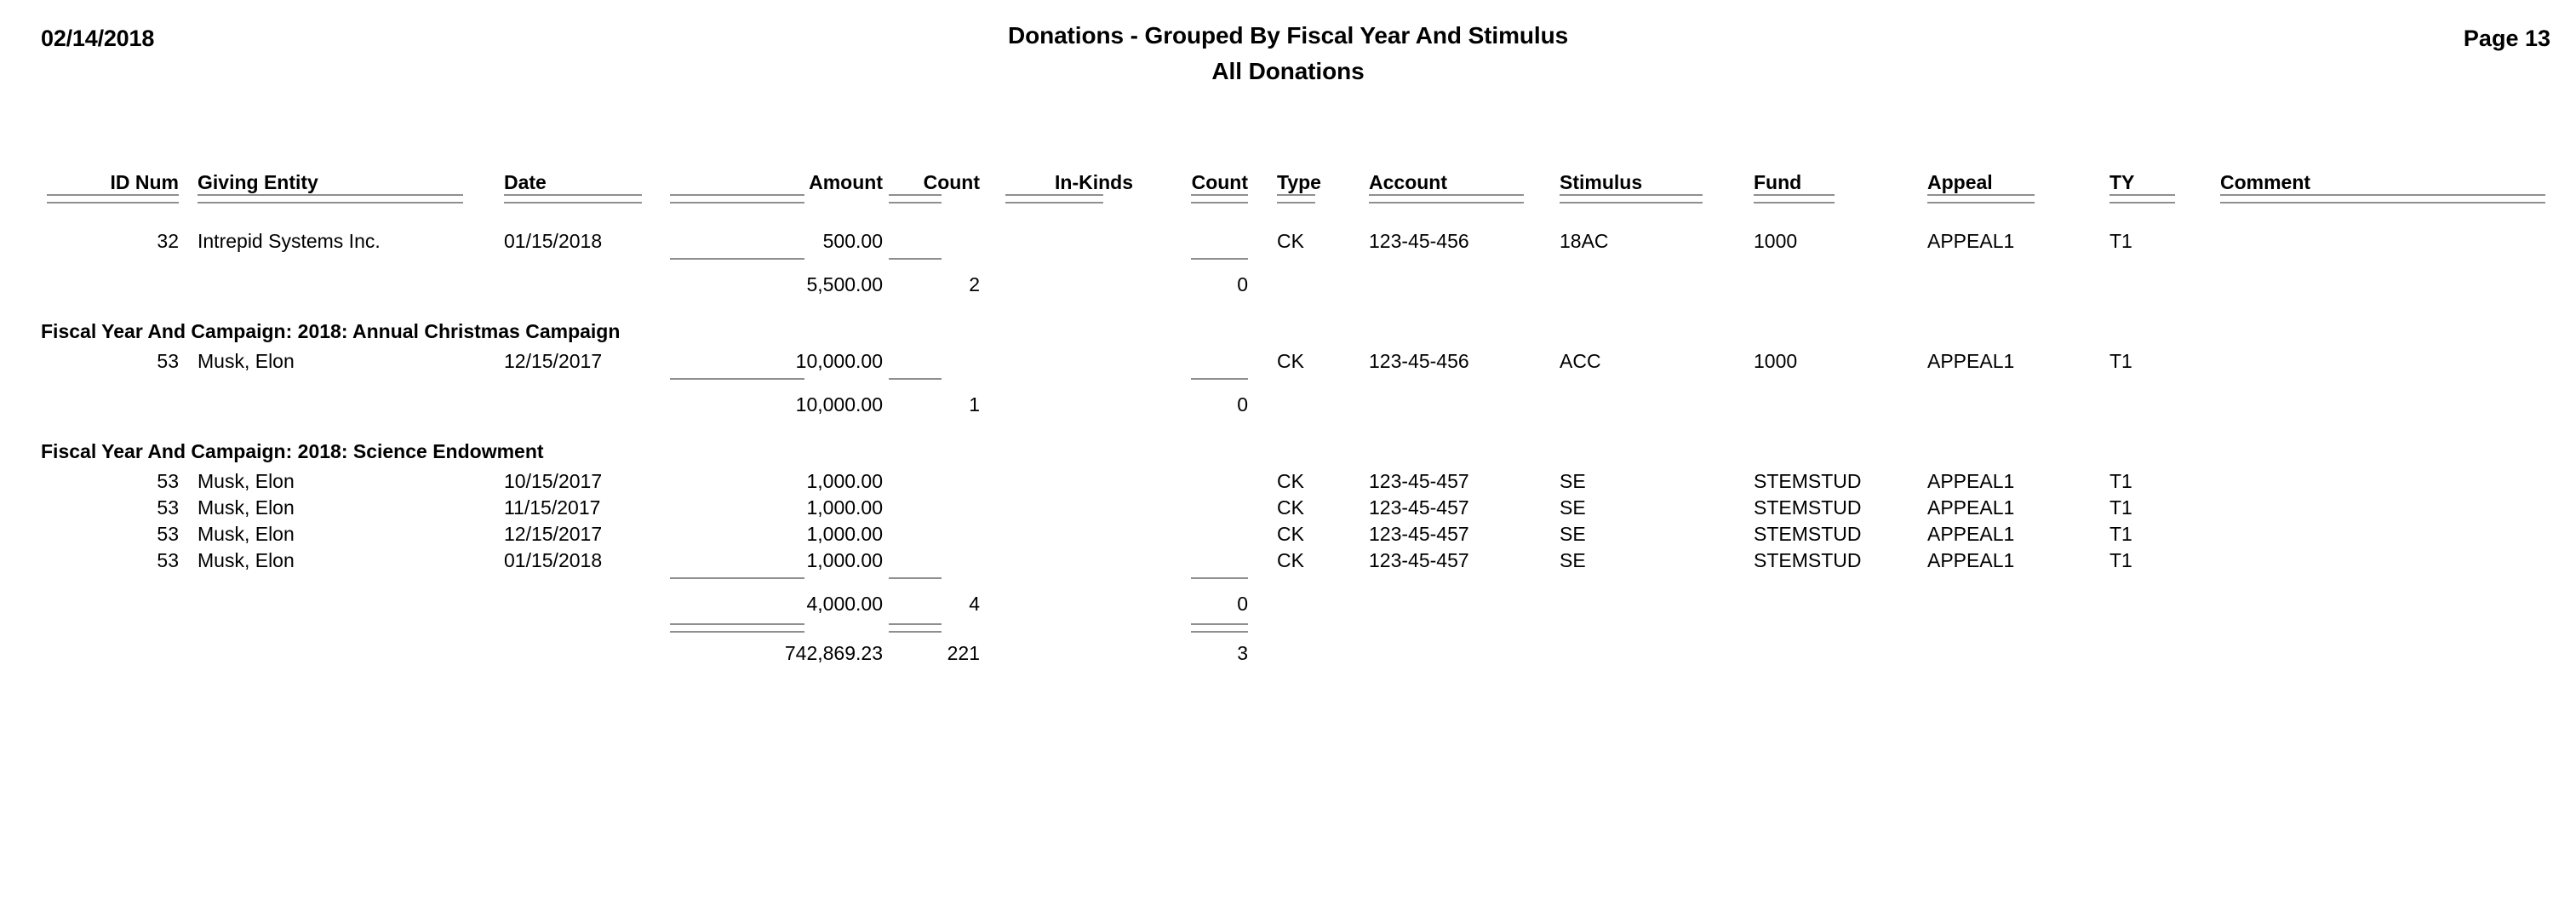  Describe the element at coordinates (975, 284) in the screenshot. I see `subtotal-count: 2` at that location.